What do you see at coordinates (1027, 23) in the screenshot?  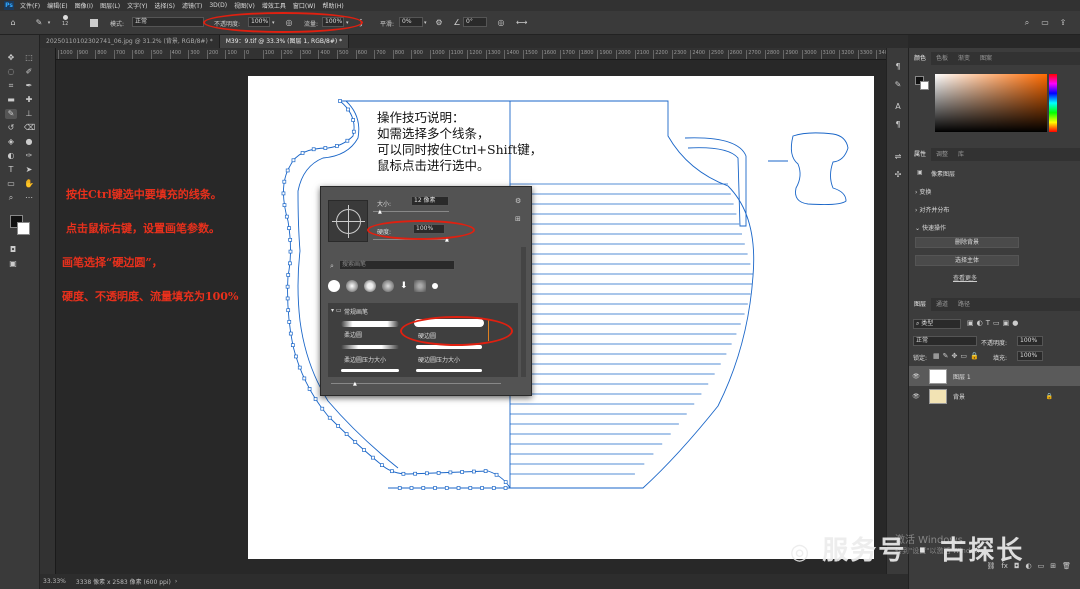 I see `search-icon: ⌕` at bounding box center [1027, 23].